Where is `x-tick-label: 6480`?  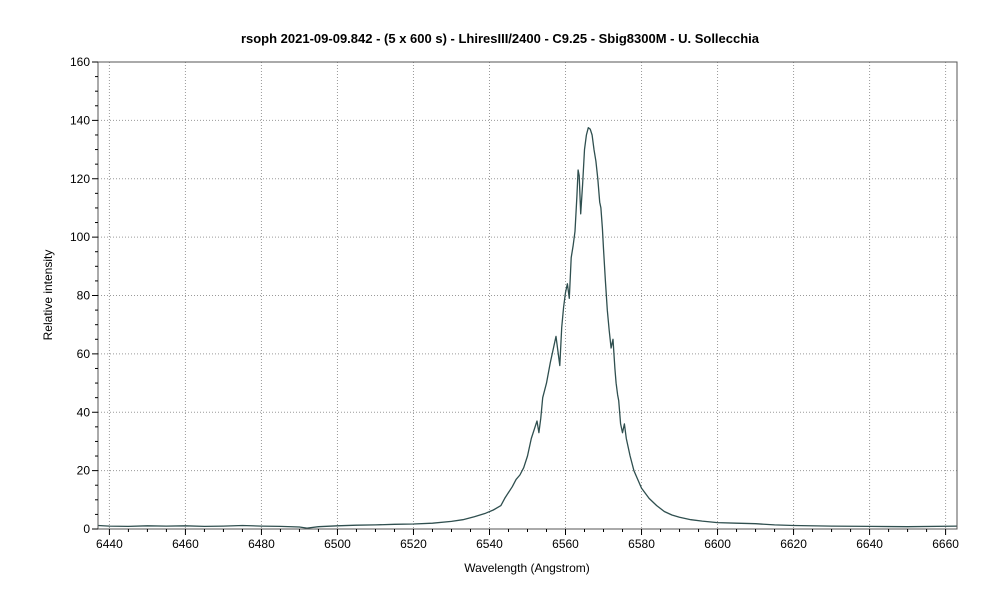
x-tick-label: 6480 is located at coordinates (261, 544).